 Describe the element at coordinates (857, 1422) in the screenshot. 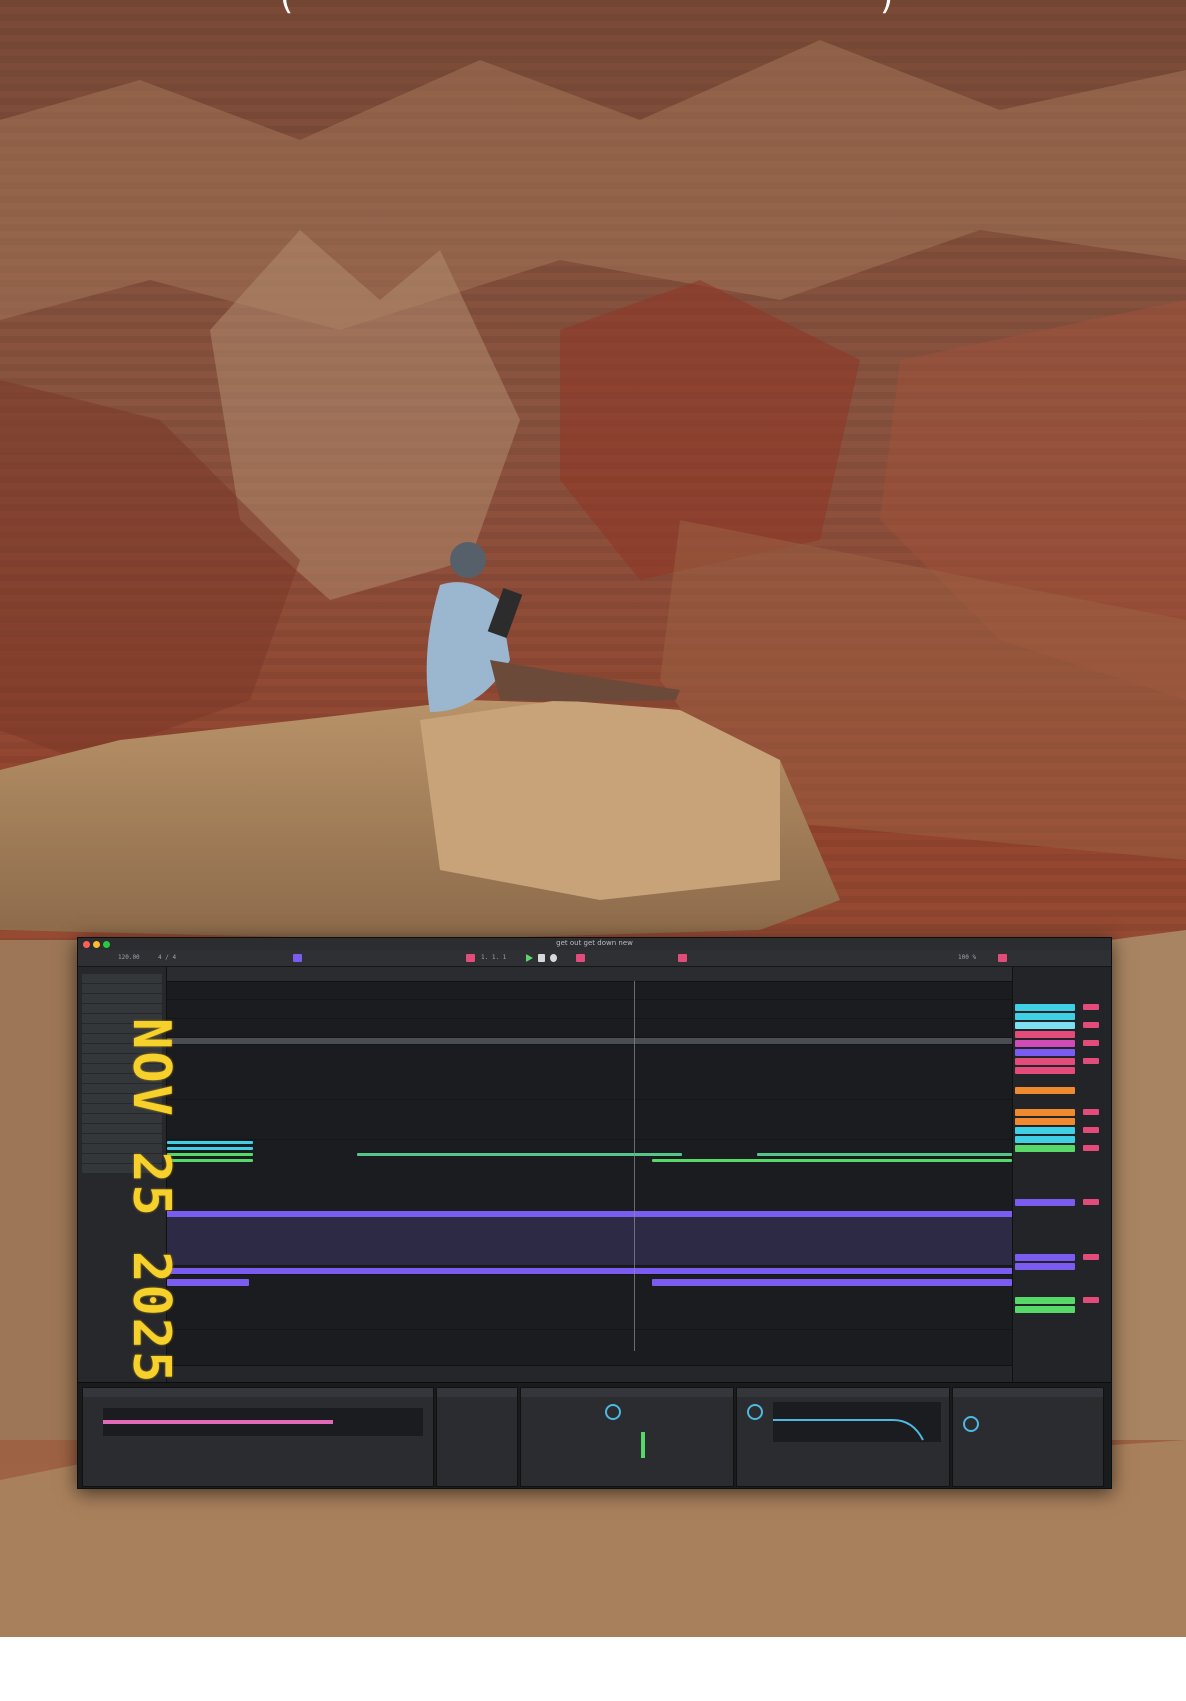

I see `filter-curve-display` at that location.